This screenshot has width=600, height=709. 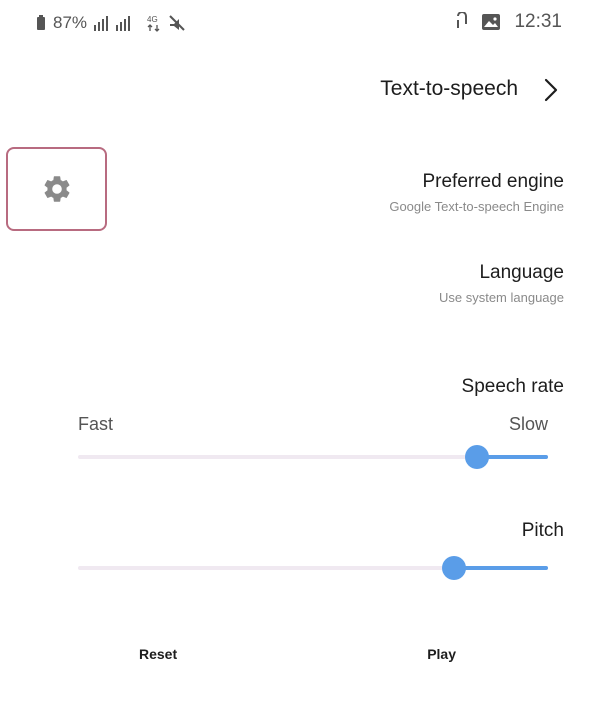 What do you see at coordinates (501, 568) in the screenshot?
I see `pitch-slider-fill` at bounding box center [501, 568].